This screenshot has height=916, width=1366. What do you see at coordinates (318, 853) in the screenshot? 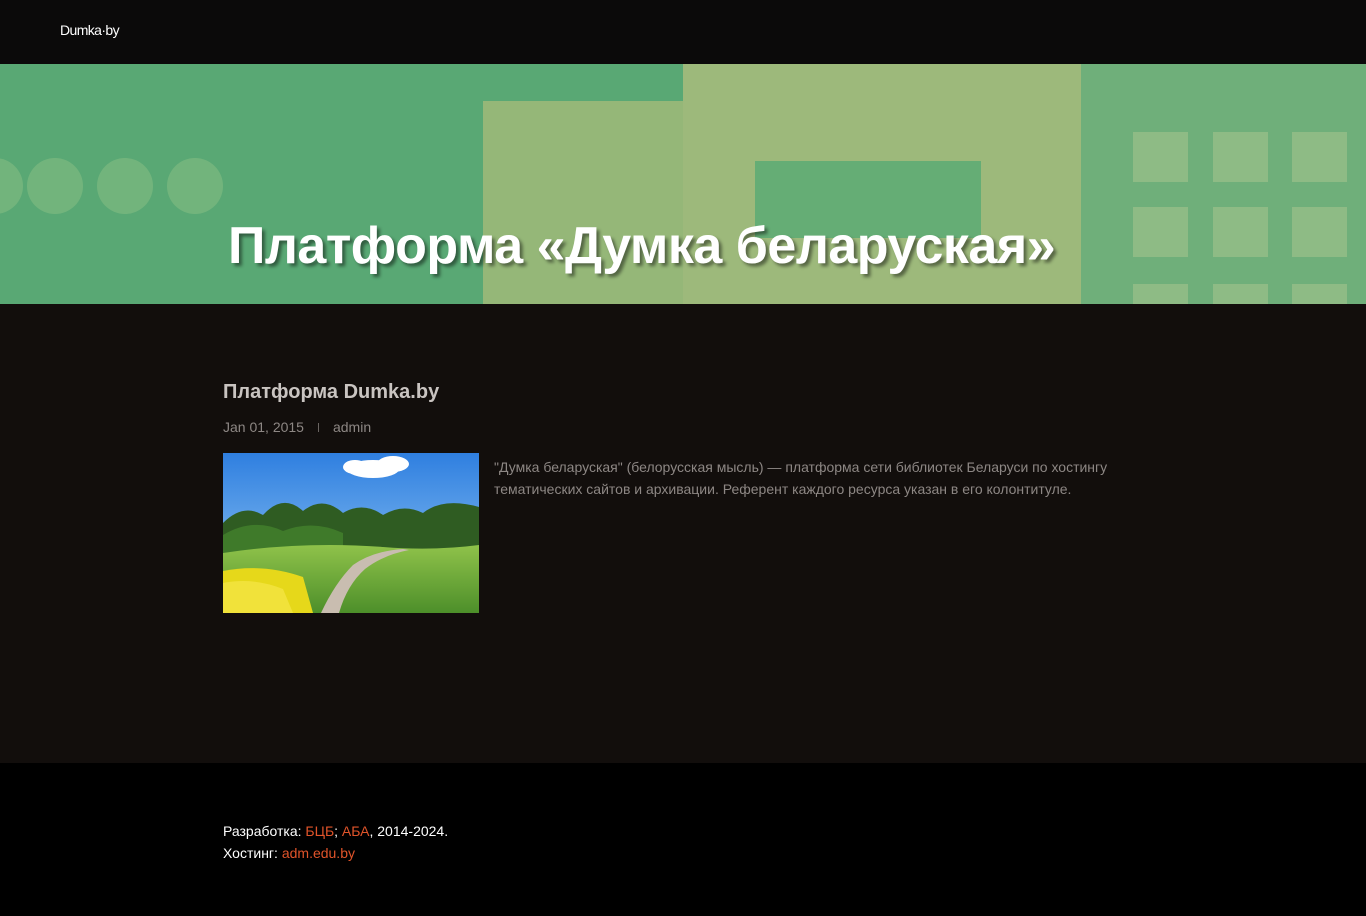
I see `link-hosting: adm.edu.by` at bounding box center [318, 853].